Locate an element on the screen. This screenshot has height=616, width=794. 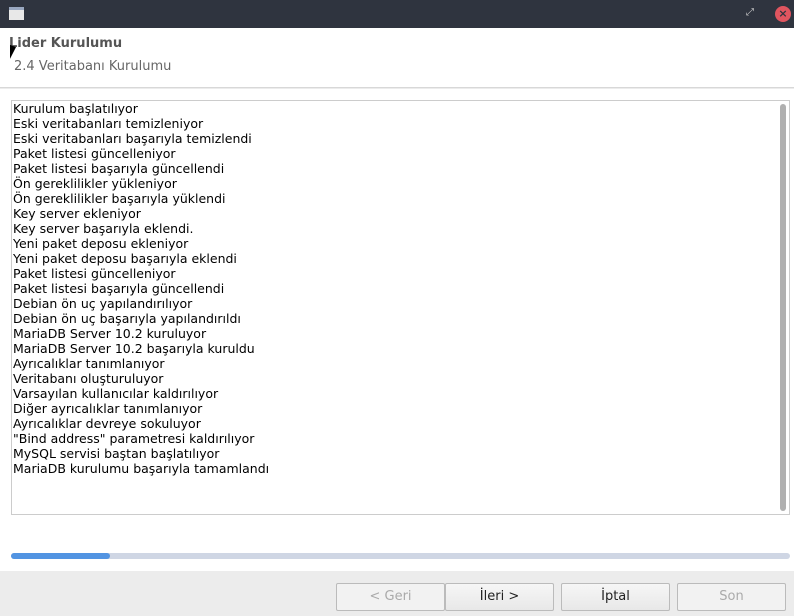
page-title: Lider Kurulumu is located at coordinates (66, 43).